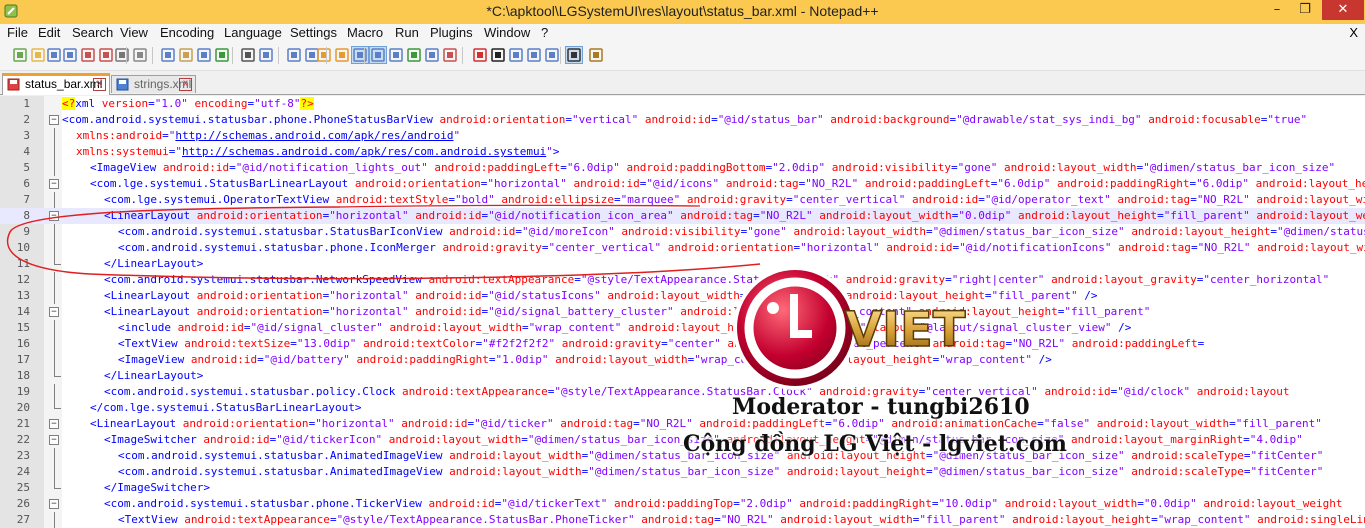 The width and height of the screenshot is (1365, 528). I want to click on menu-window: Window, so click(507, 32).